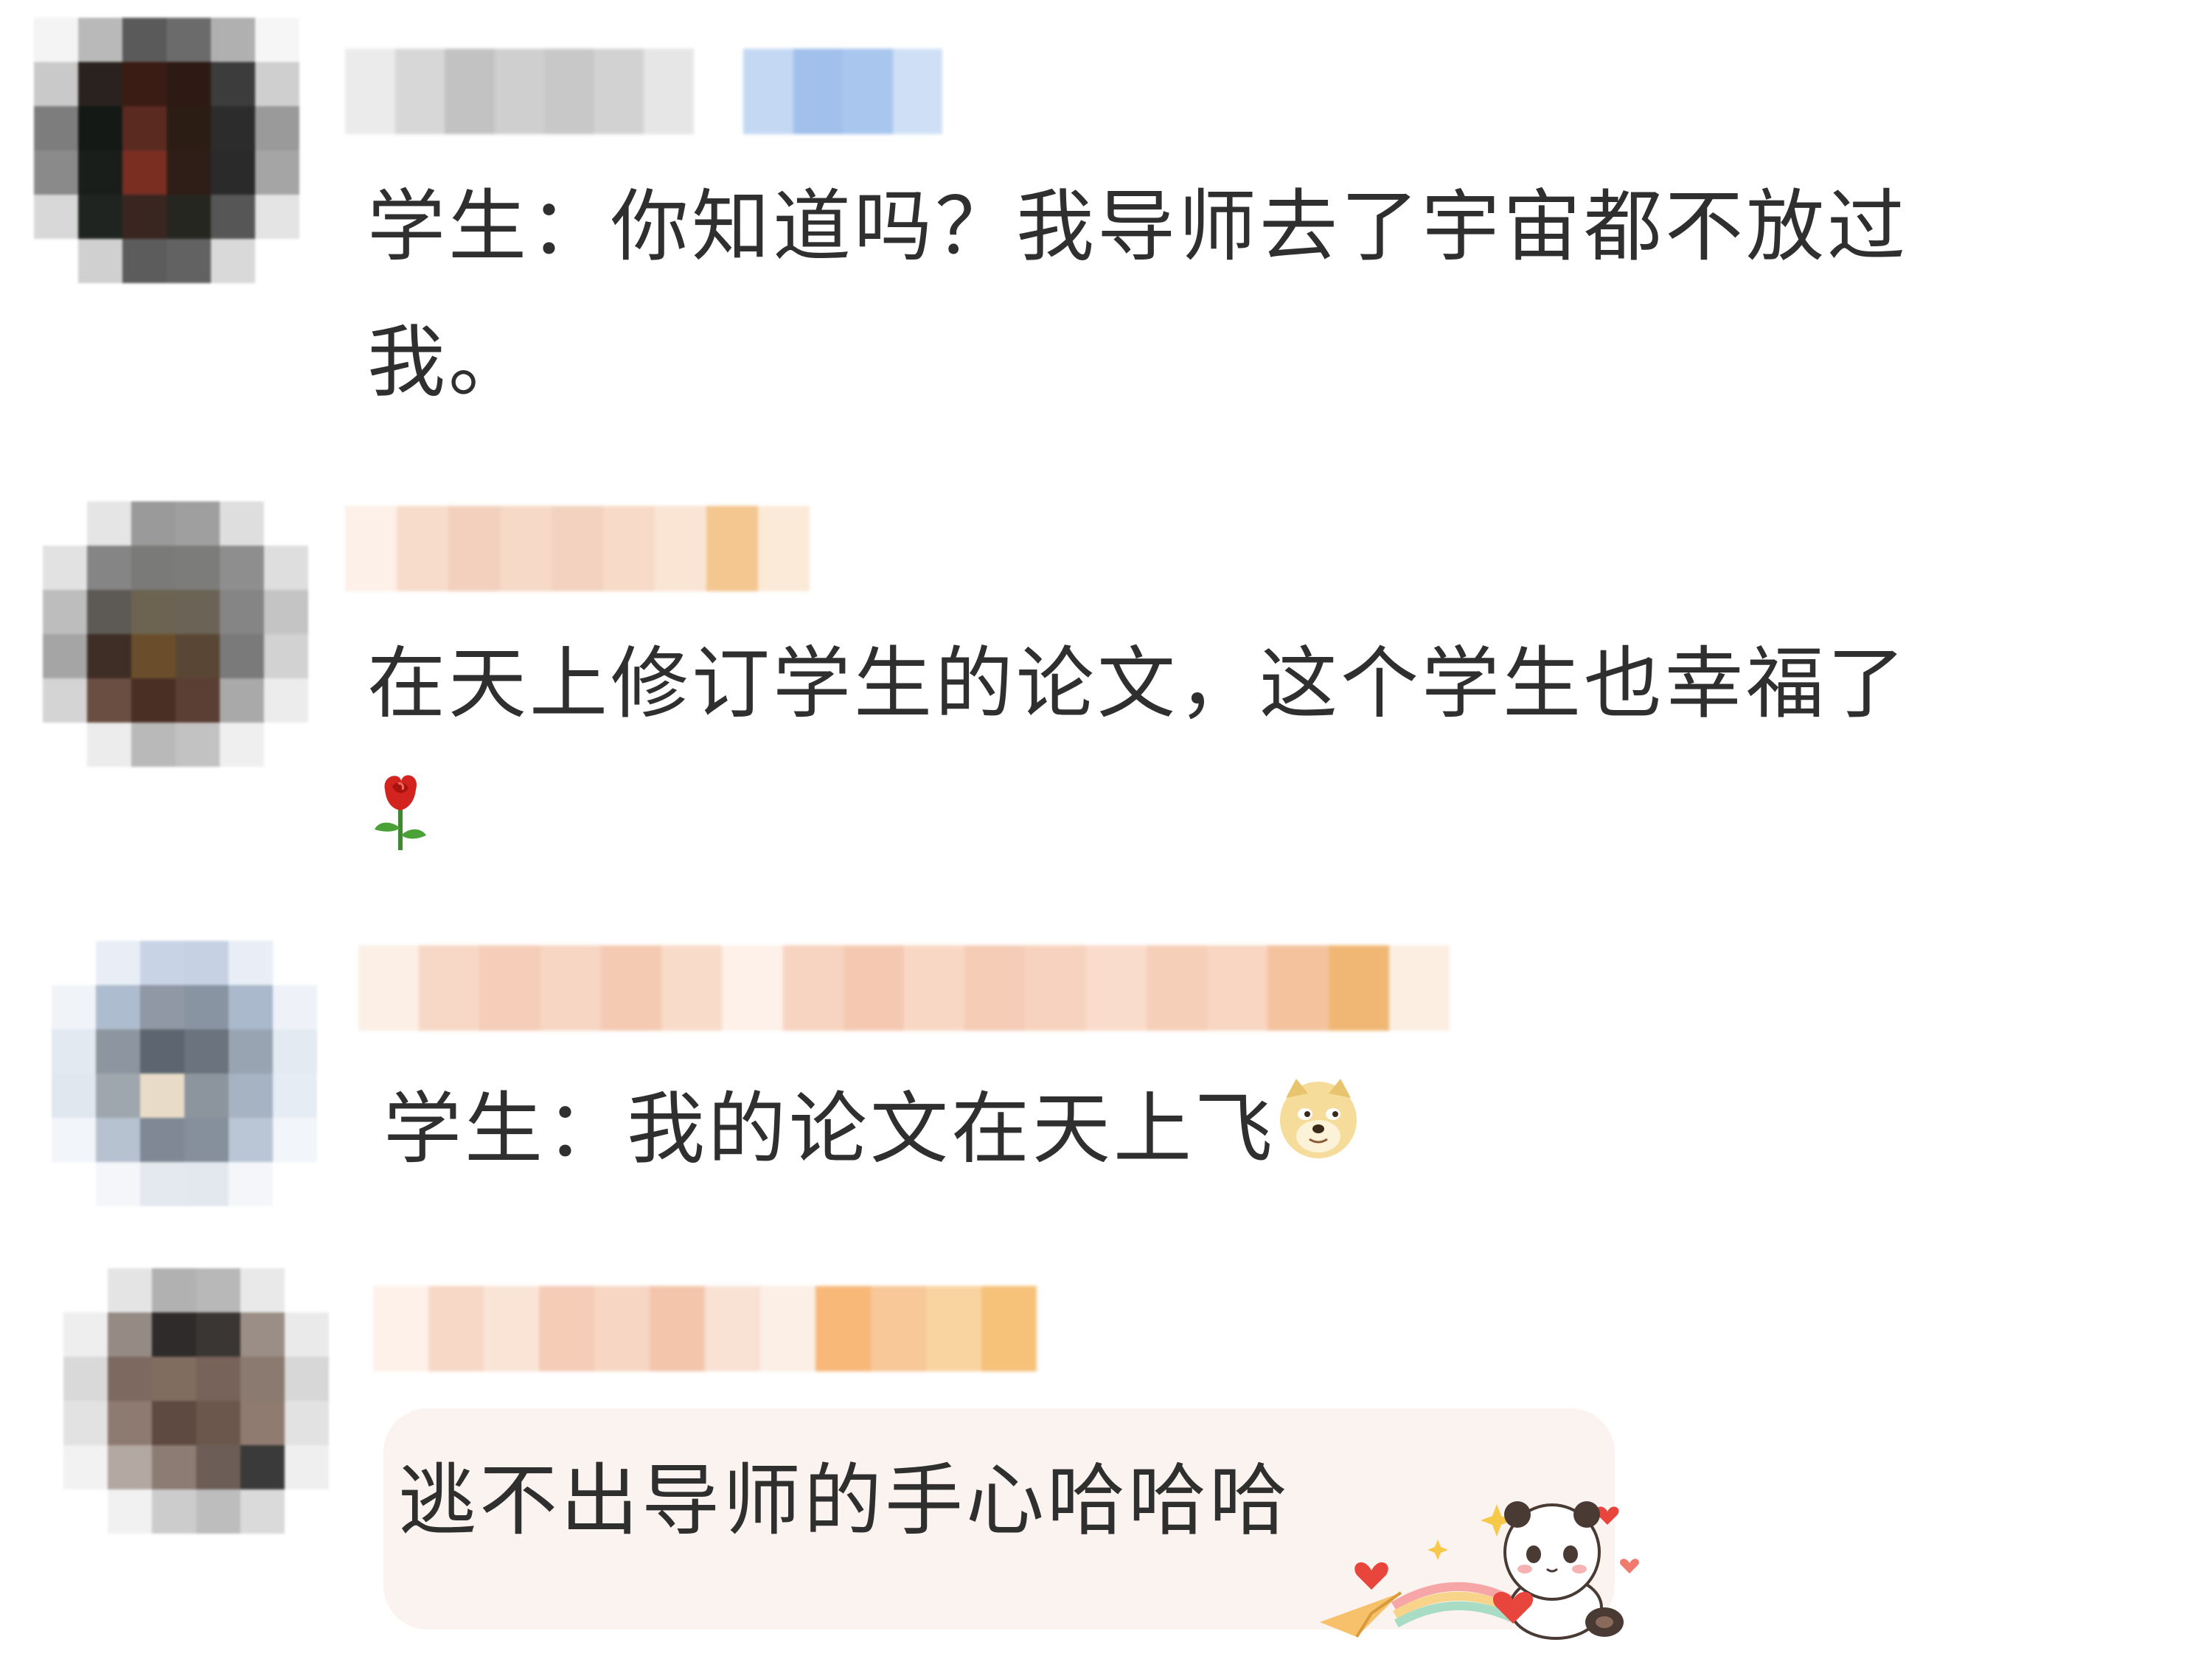 This screenshot has height=1659, width=2212. Describe the element at coordinates (1137, 226) in the screenshot. I see `comment-text-line: 学生：你知道吗？我导师去了宇宙都不放过` at that location.